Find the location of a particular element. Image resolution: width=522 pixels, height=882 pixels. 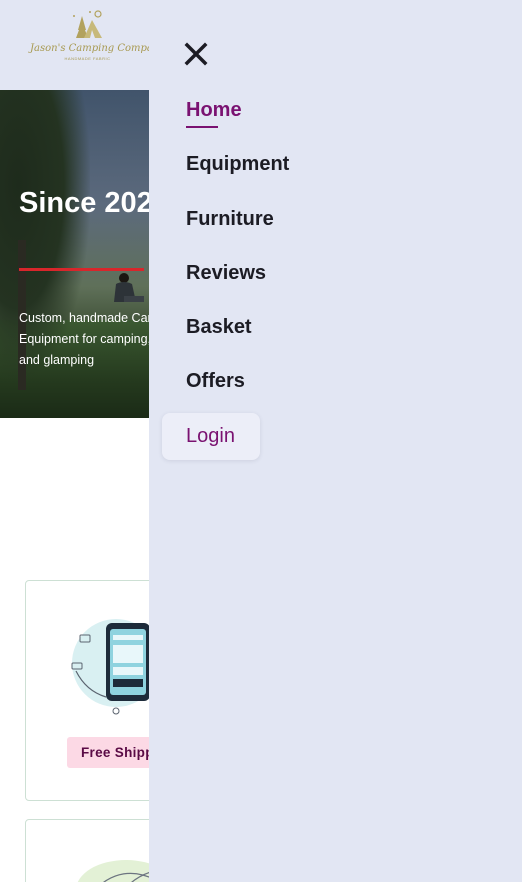

feature-card-shipping: Free Shipping is located at coordinates (95, 690).